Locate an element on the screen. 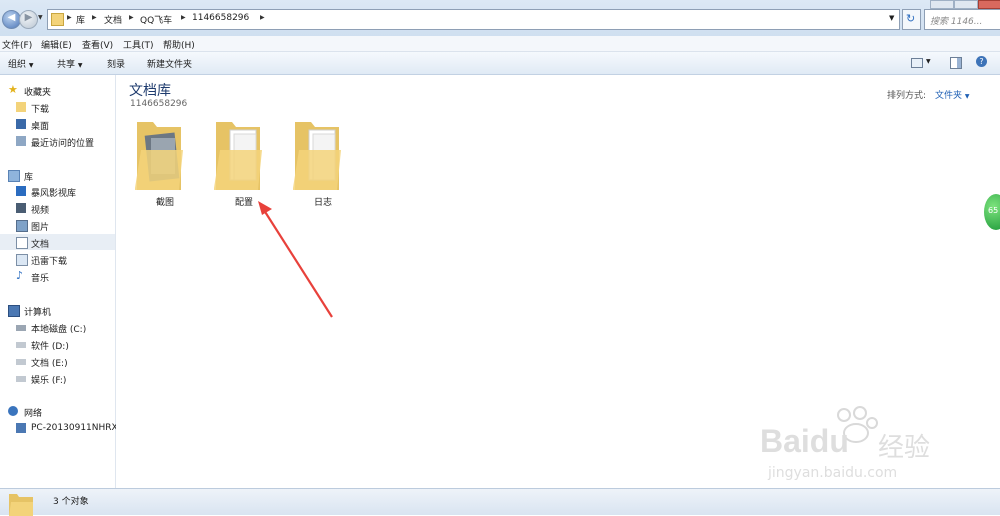  sidebar-network: 网络 is located at coordinates (57, 411).